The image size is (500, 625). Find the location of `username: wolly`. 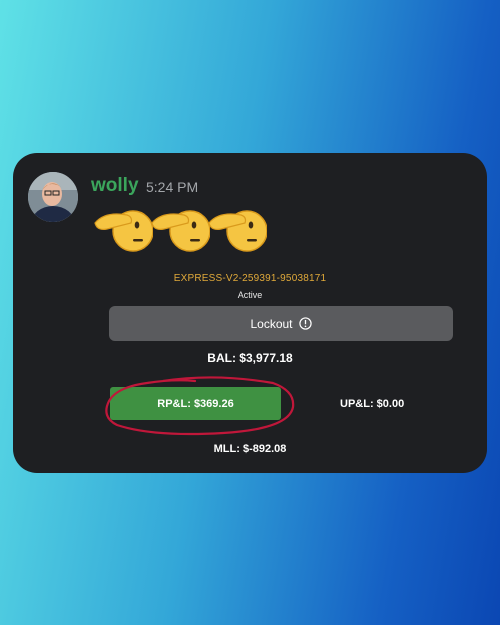

username: wolly is located at coordinates (115, 186).